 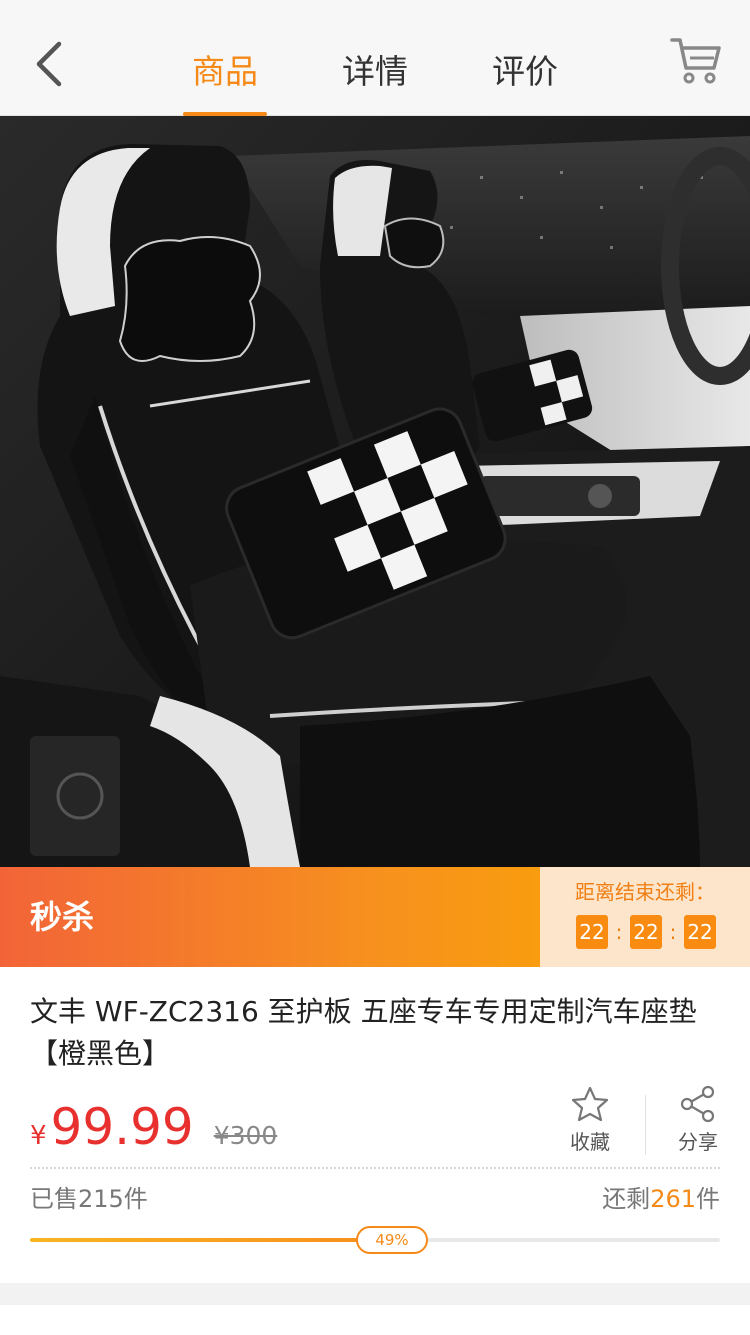 What do you see at coordinates (626, 1199) in the screenshot?
I see `remaining-prefix: 还剩` at bounding box center [626, 1199].